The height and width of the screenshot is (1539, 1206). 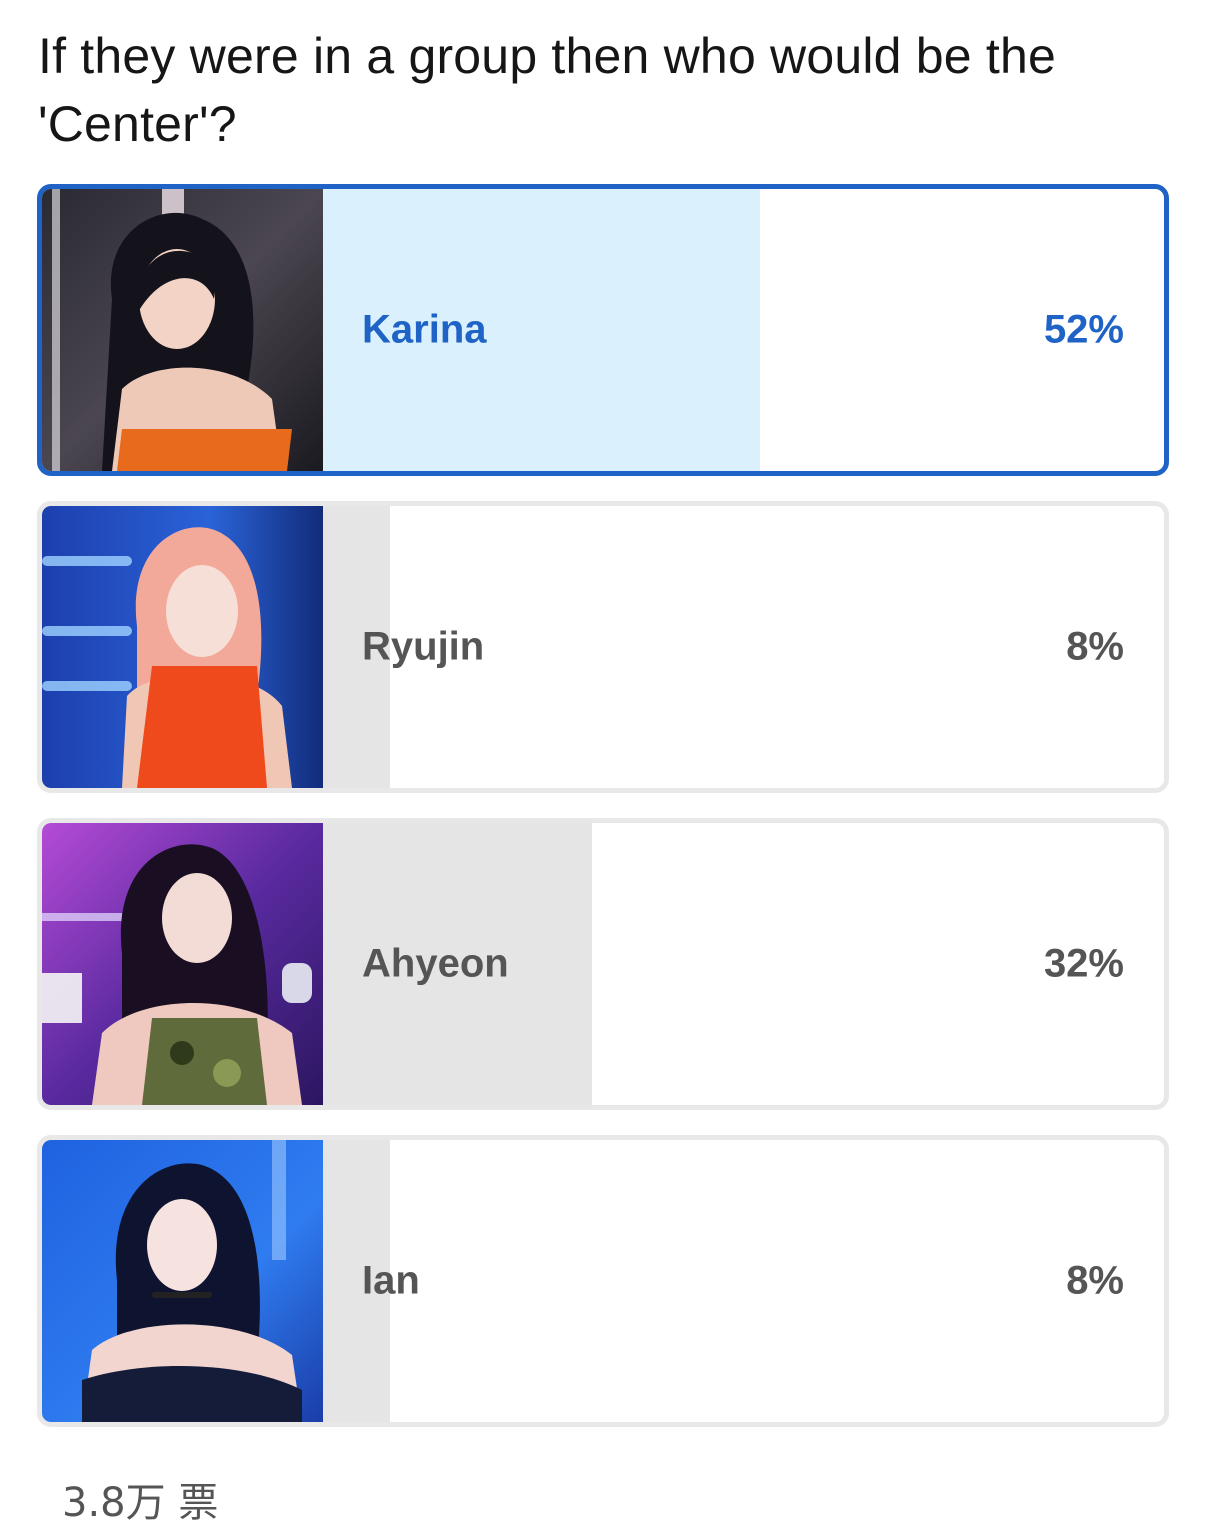 I want to click on option-percent: 32%, so click(x=1083, y=963).